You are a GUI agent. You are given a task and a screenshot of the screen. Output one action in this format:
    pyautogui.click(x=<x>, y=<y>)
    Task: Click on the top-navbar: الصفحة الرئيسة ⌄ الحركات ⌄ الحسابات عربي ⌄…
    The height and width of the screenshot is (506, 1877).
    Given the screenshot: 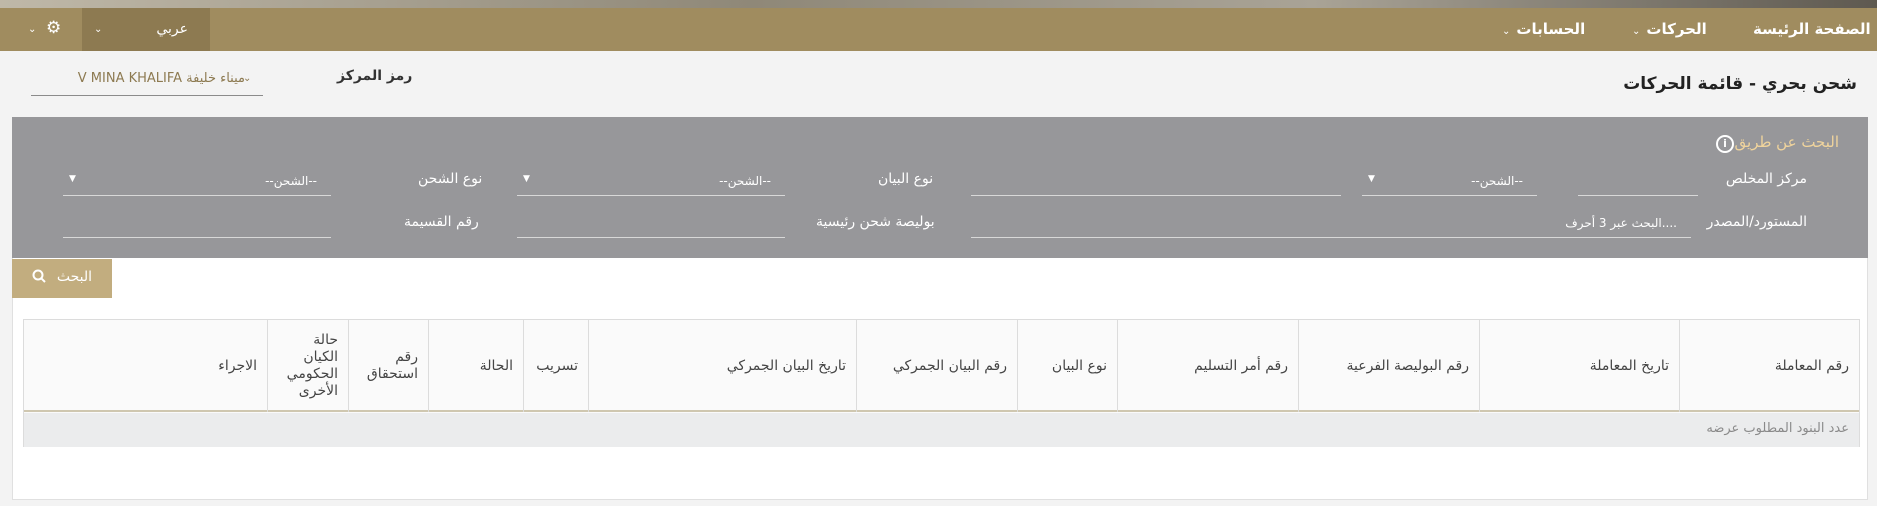 What is the action you would take?
    pyautogui.click(x=938, y=29)
    